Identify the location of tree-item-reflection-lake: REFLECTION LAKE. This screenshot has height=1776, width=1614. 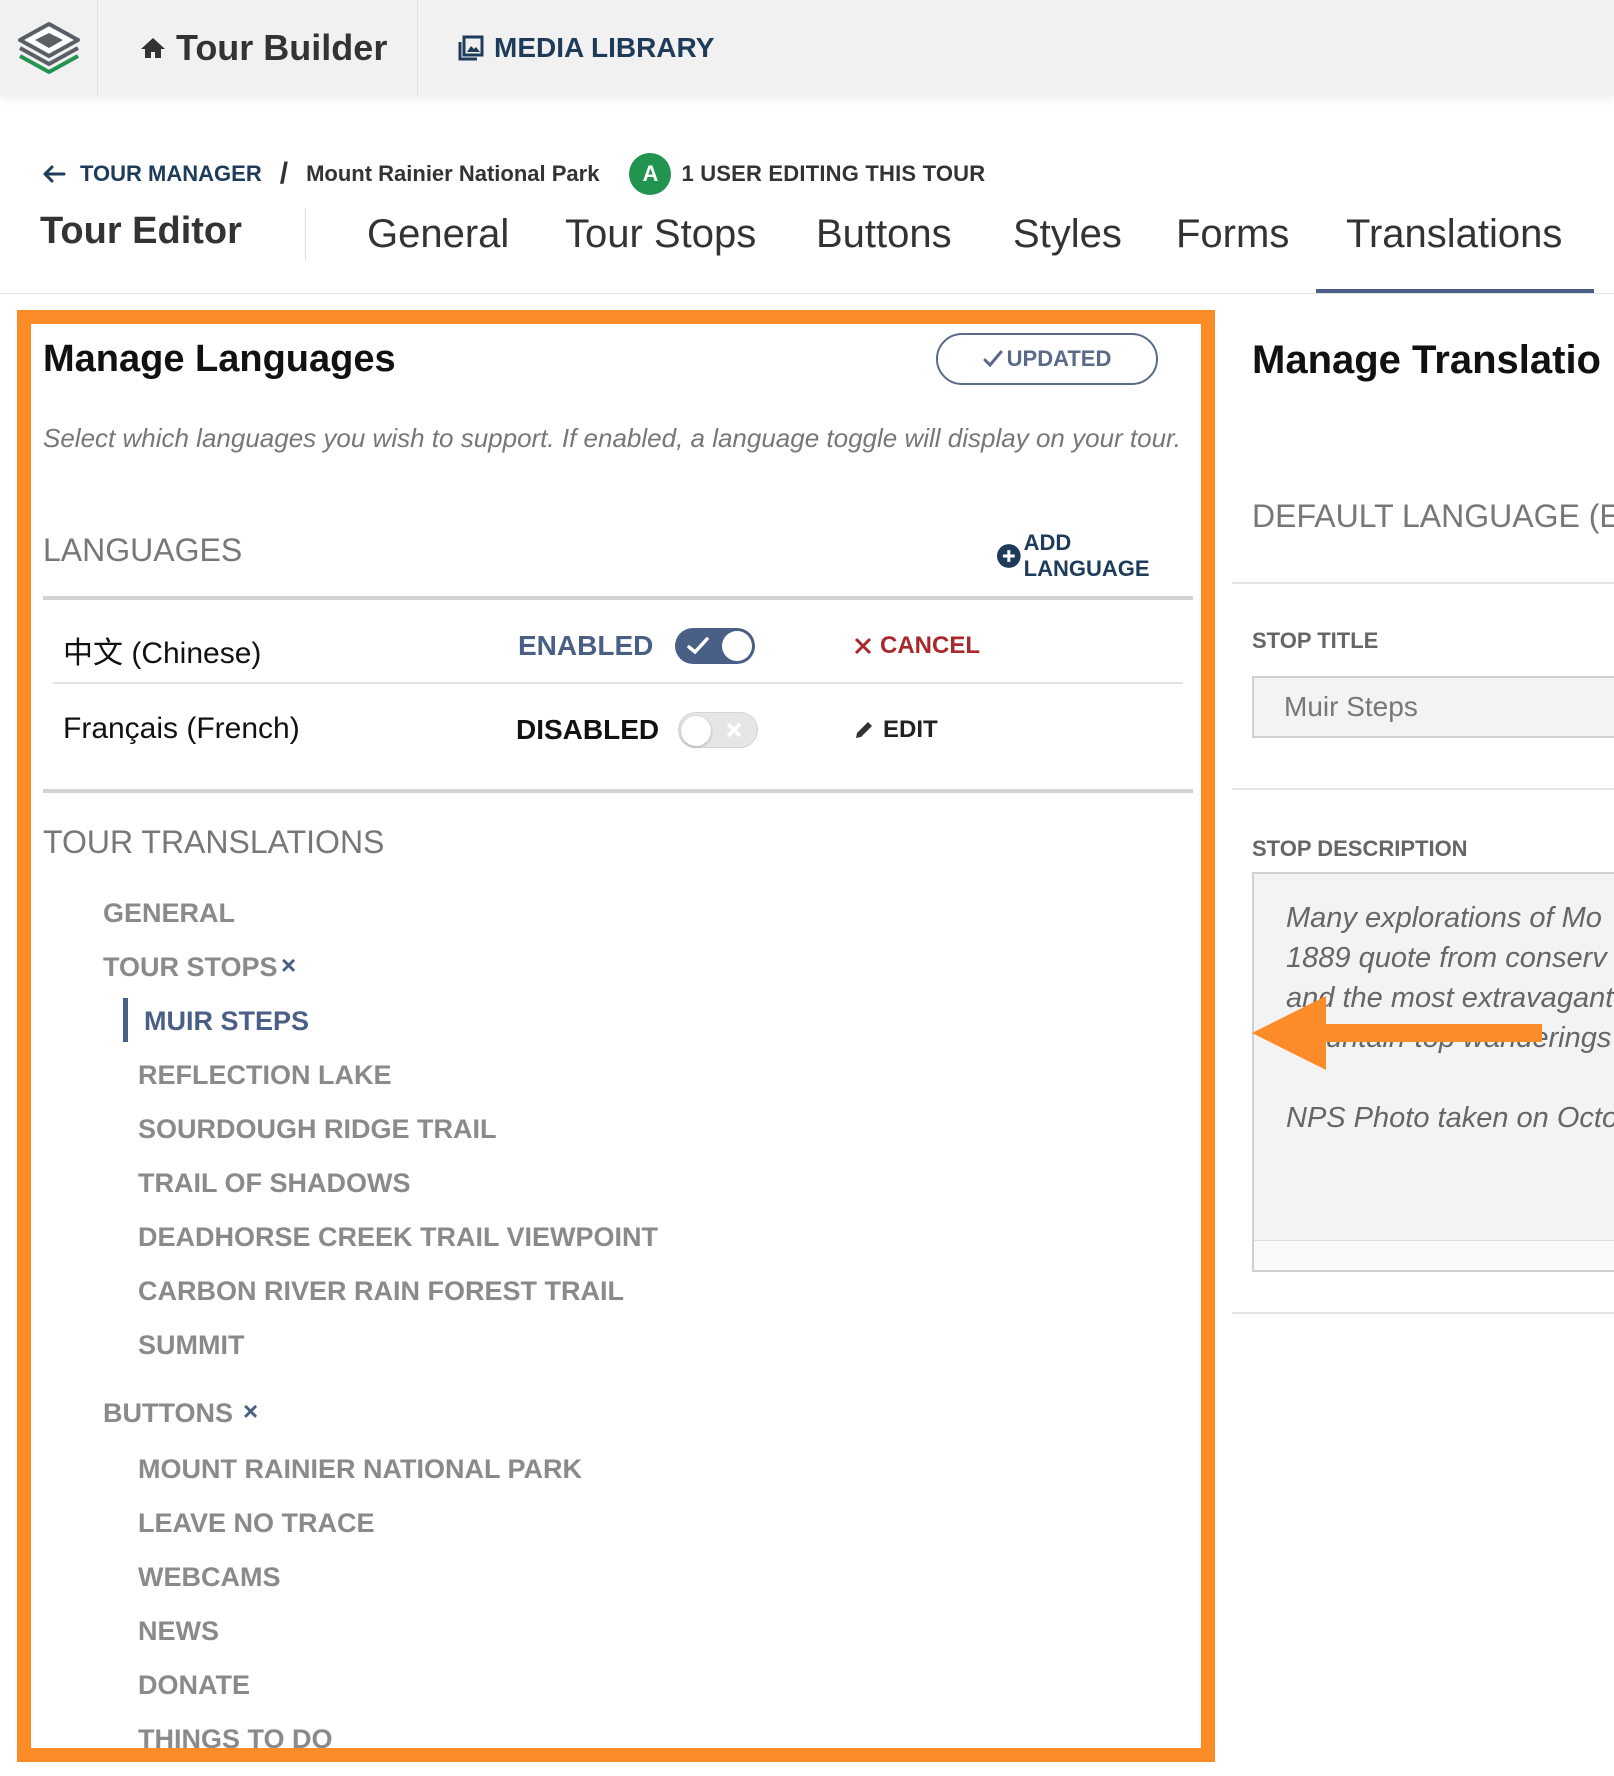
(265, 1075).